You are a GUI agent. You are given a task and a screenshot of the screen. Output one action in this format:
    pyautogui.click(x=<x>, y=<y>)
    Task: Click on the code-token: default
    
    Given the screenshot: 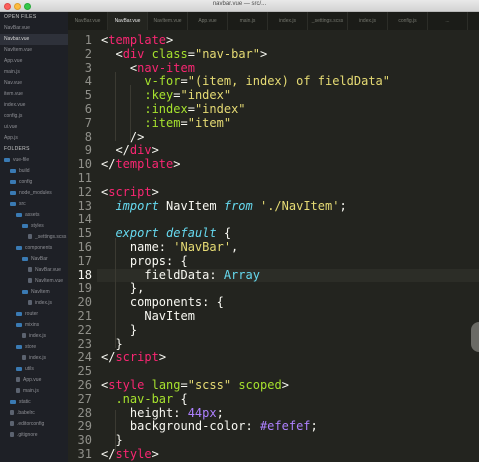 What is the action you would take?
    pyautogui.click(x=191, y=233)
    